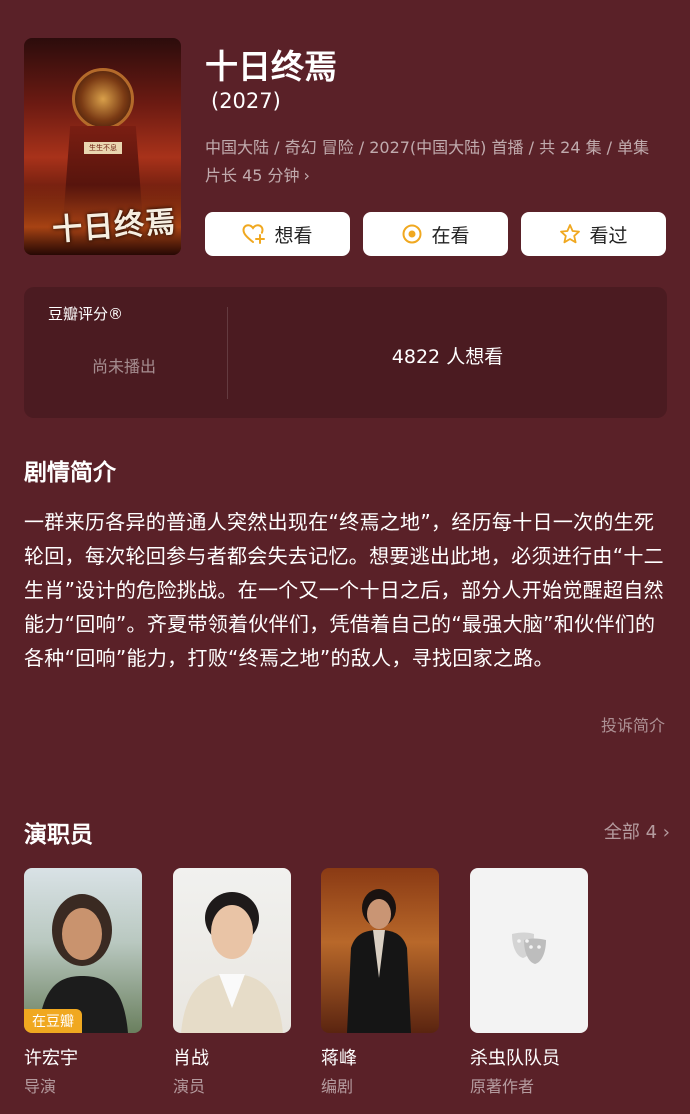 The image size is (690, 1114). I want to click on cast-role: 导演, so click(40, 1086).